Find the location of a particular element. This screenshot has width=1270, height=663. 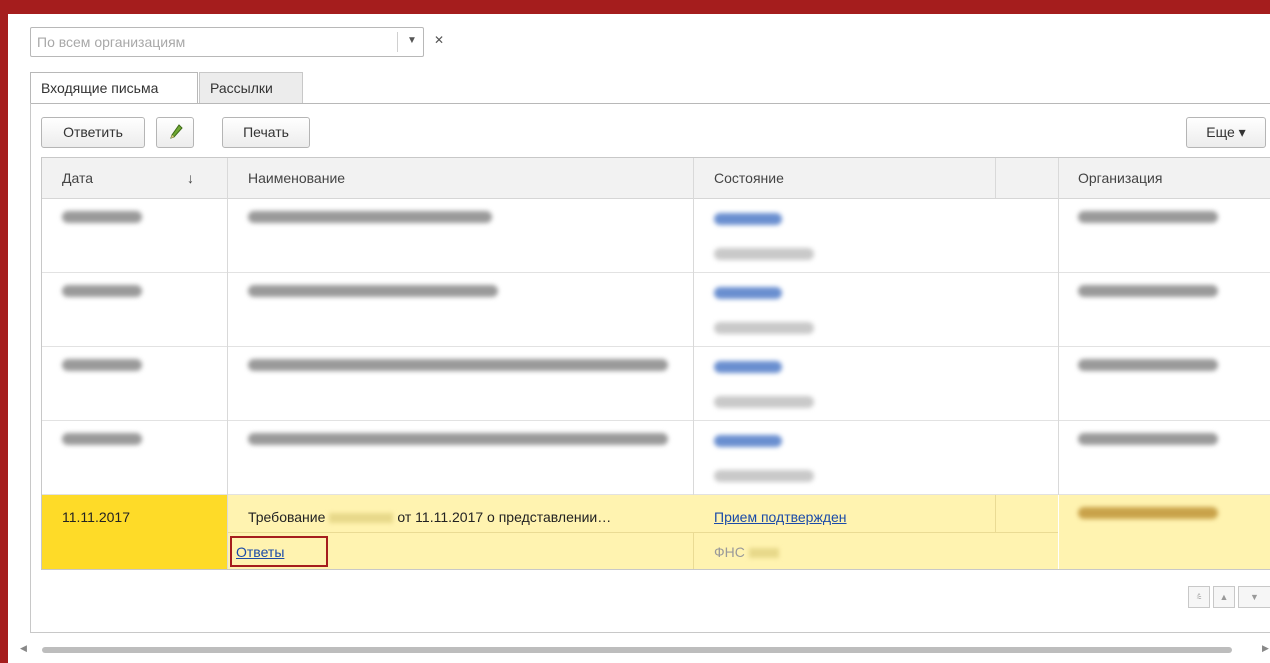

dropdown-arrow-icon: ▼ is located at coordinates (412, 40).